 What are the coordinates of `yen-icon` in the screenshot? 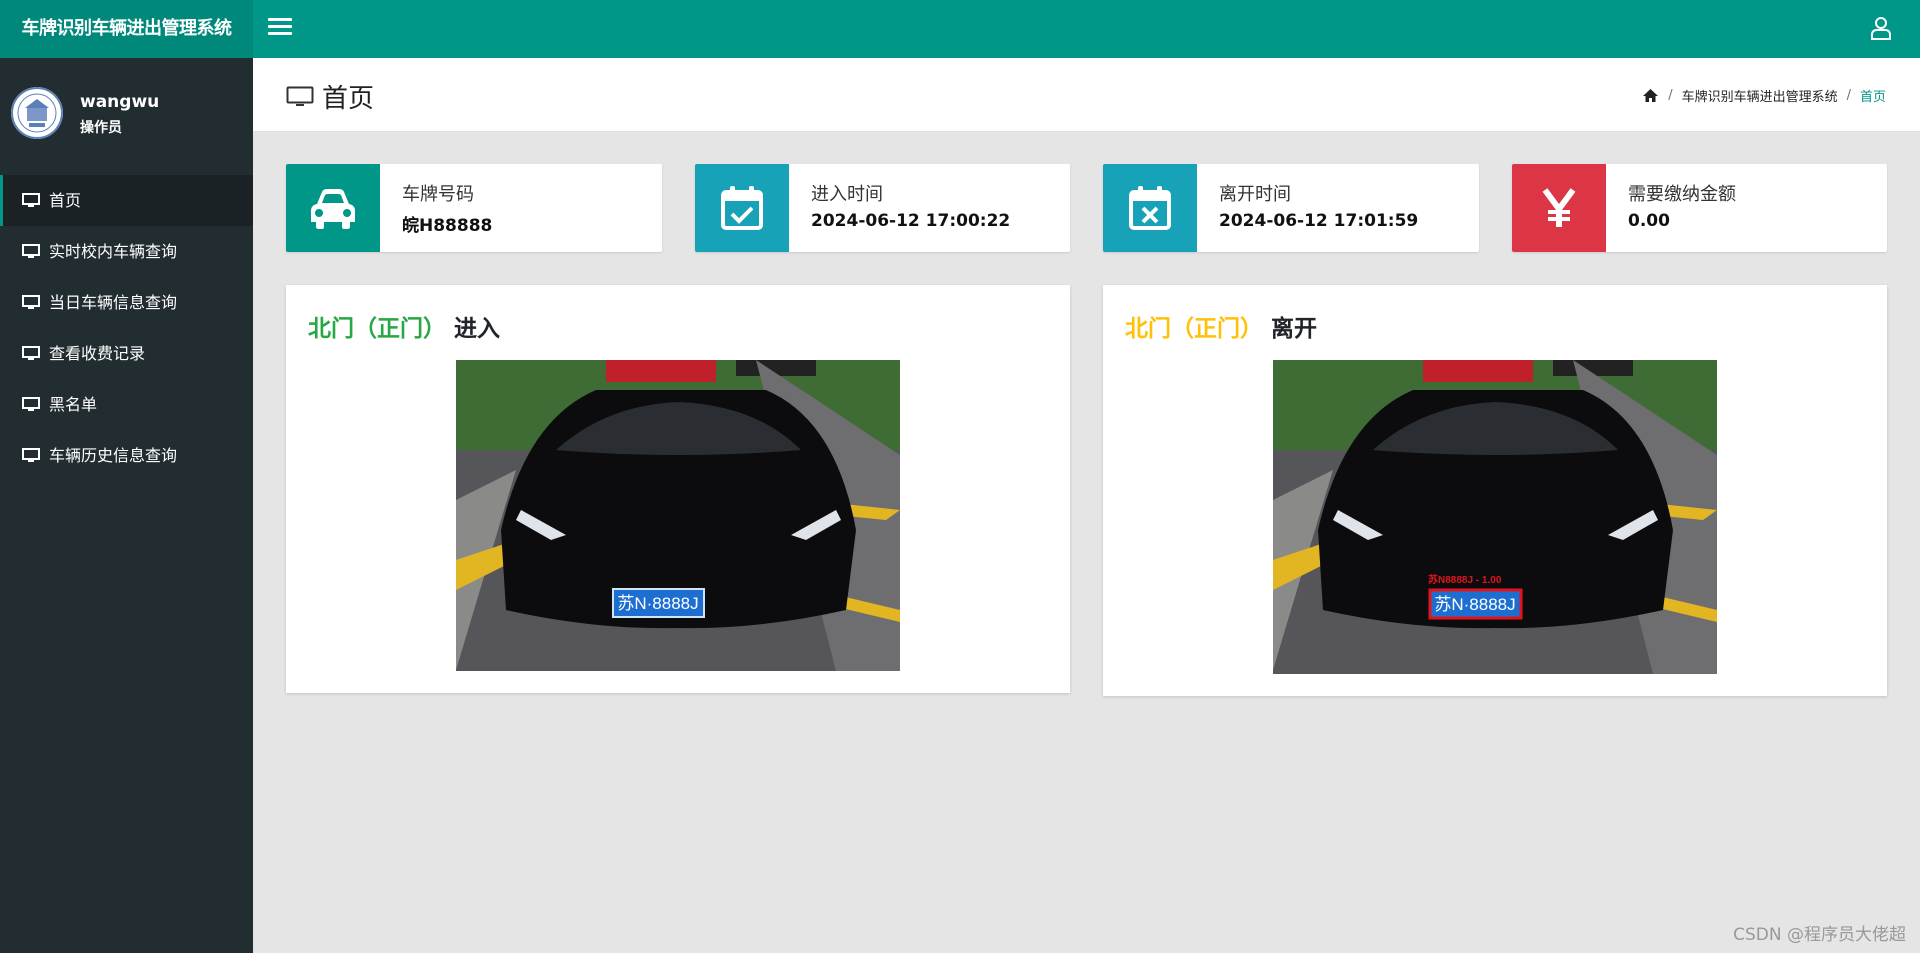 It's located at (1559, 208).